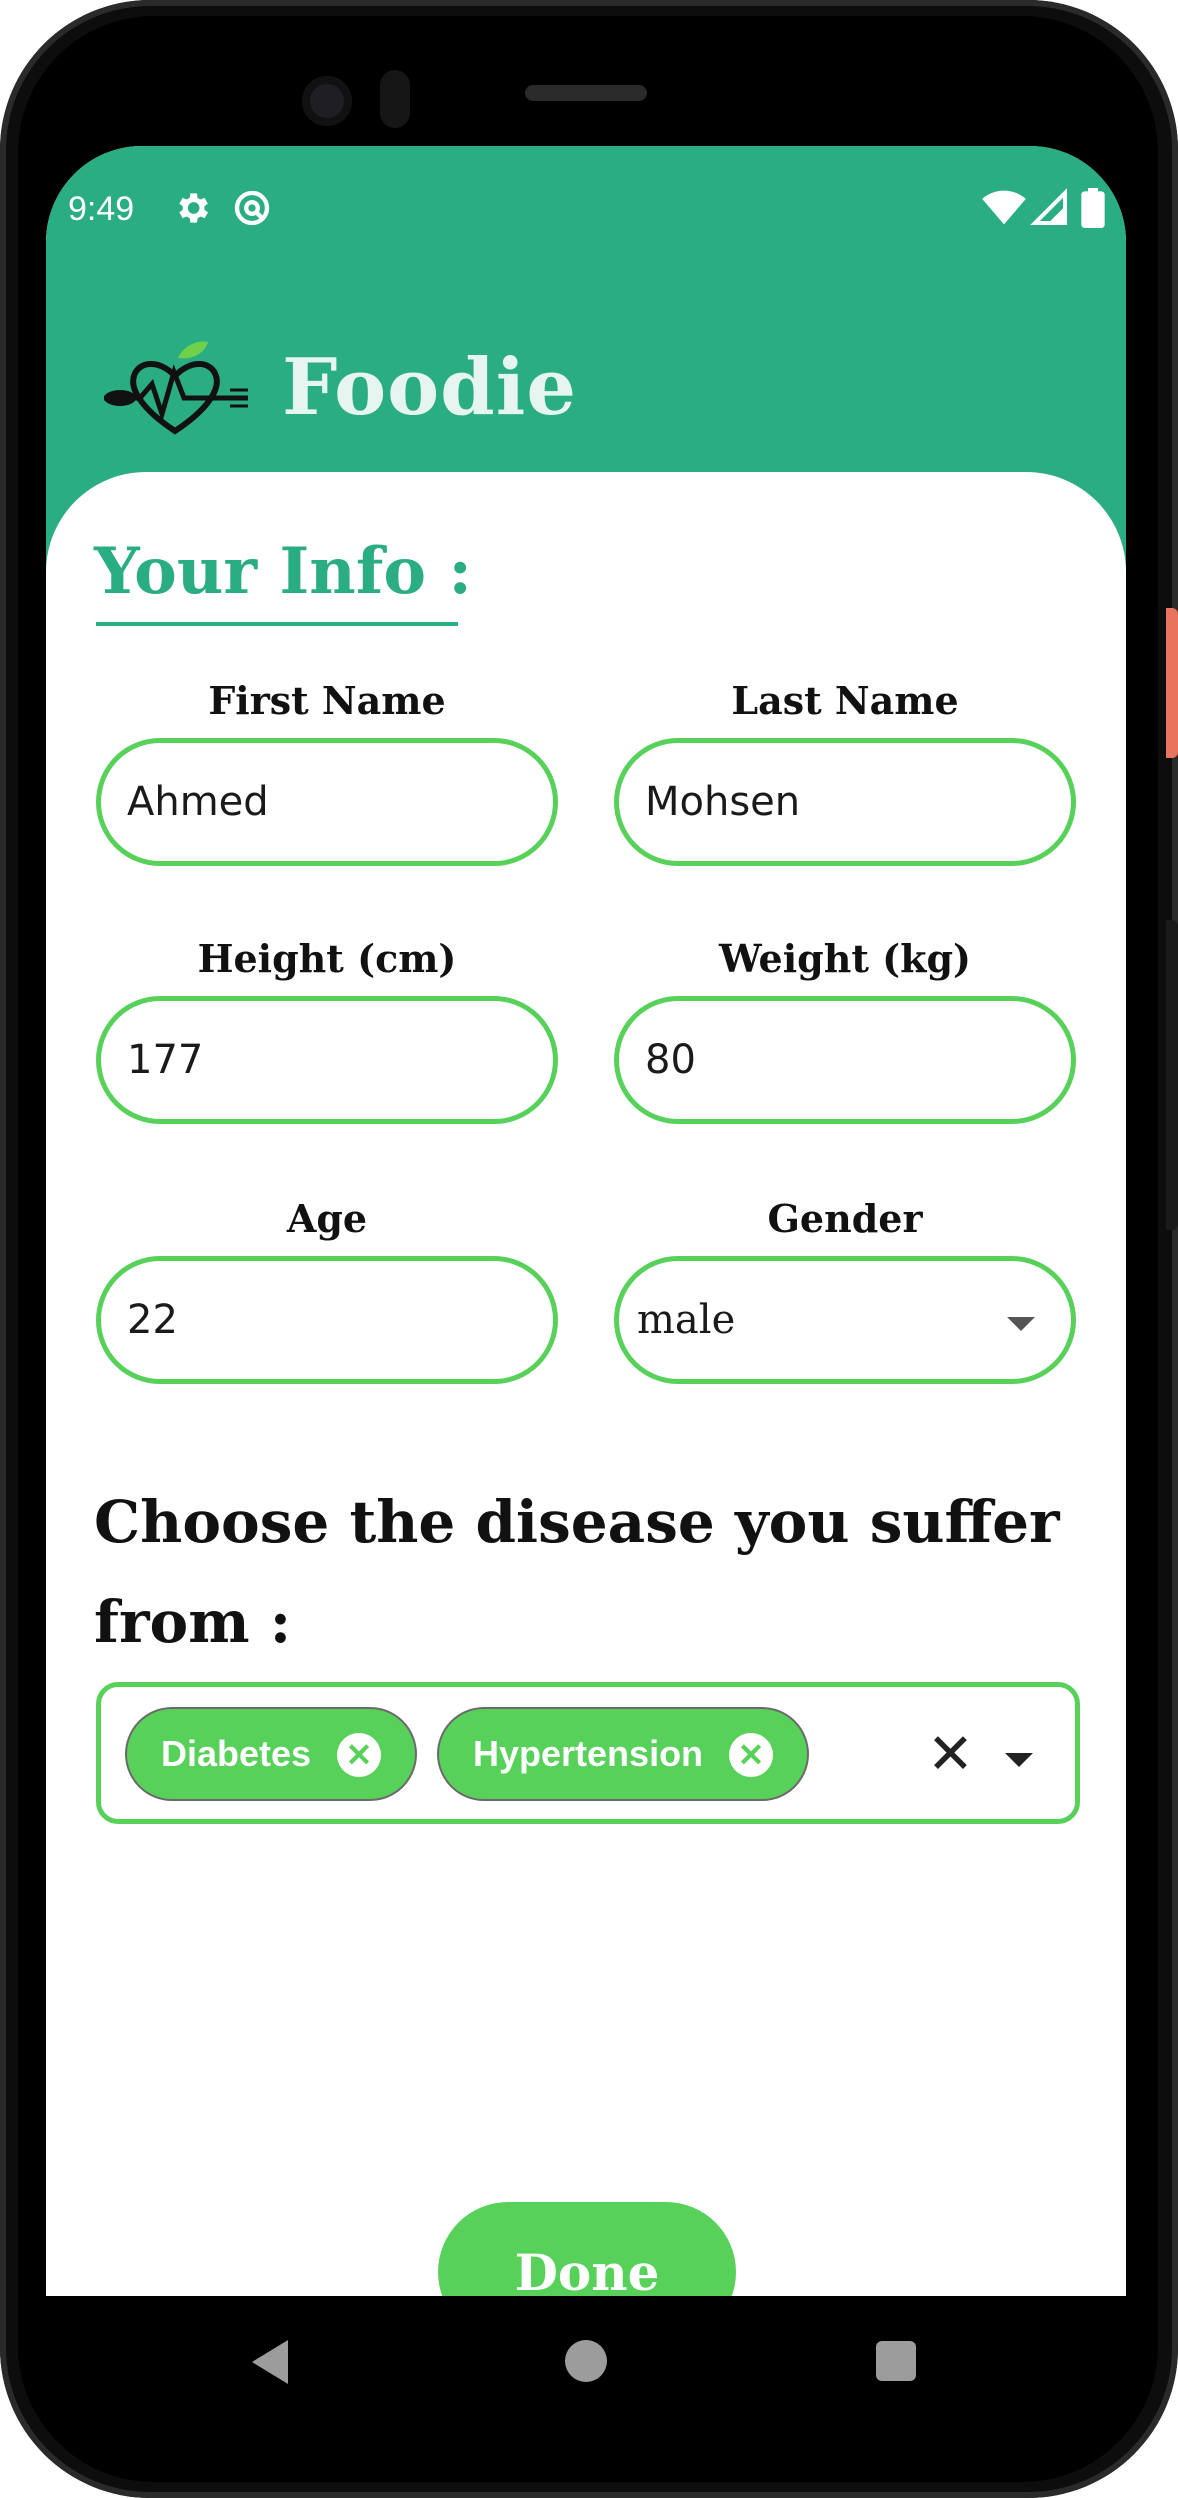 Image resolution: width=1178 pixels, height=2498 pixels. I want to click on height-label: Height (cm), so click(327, 958).